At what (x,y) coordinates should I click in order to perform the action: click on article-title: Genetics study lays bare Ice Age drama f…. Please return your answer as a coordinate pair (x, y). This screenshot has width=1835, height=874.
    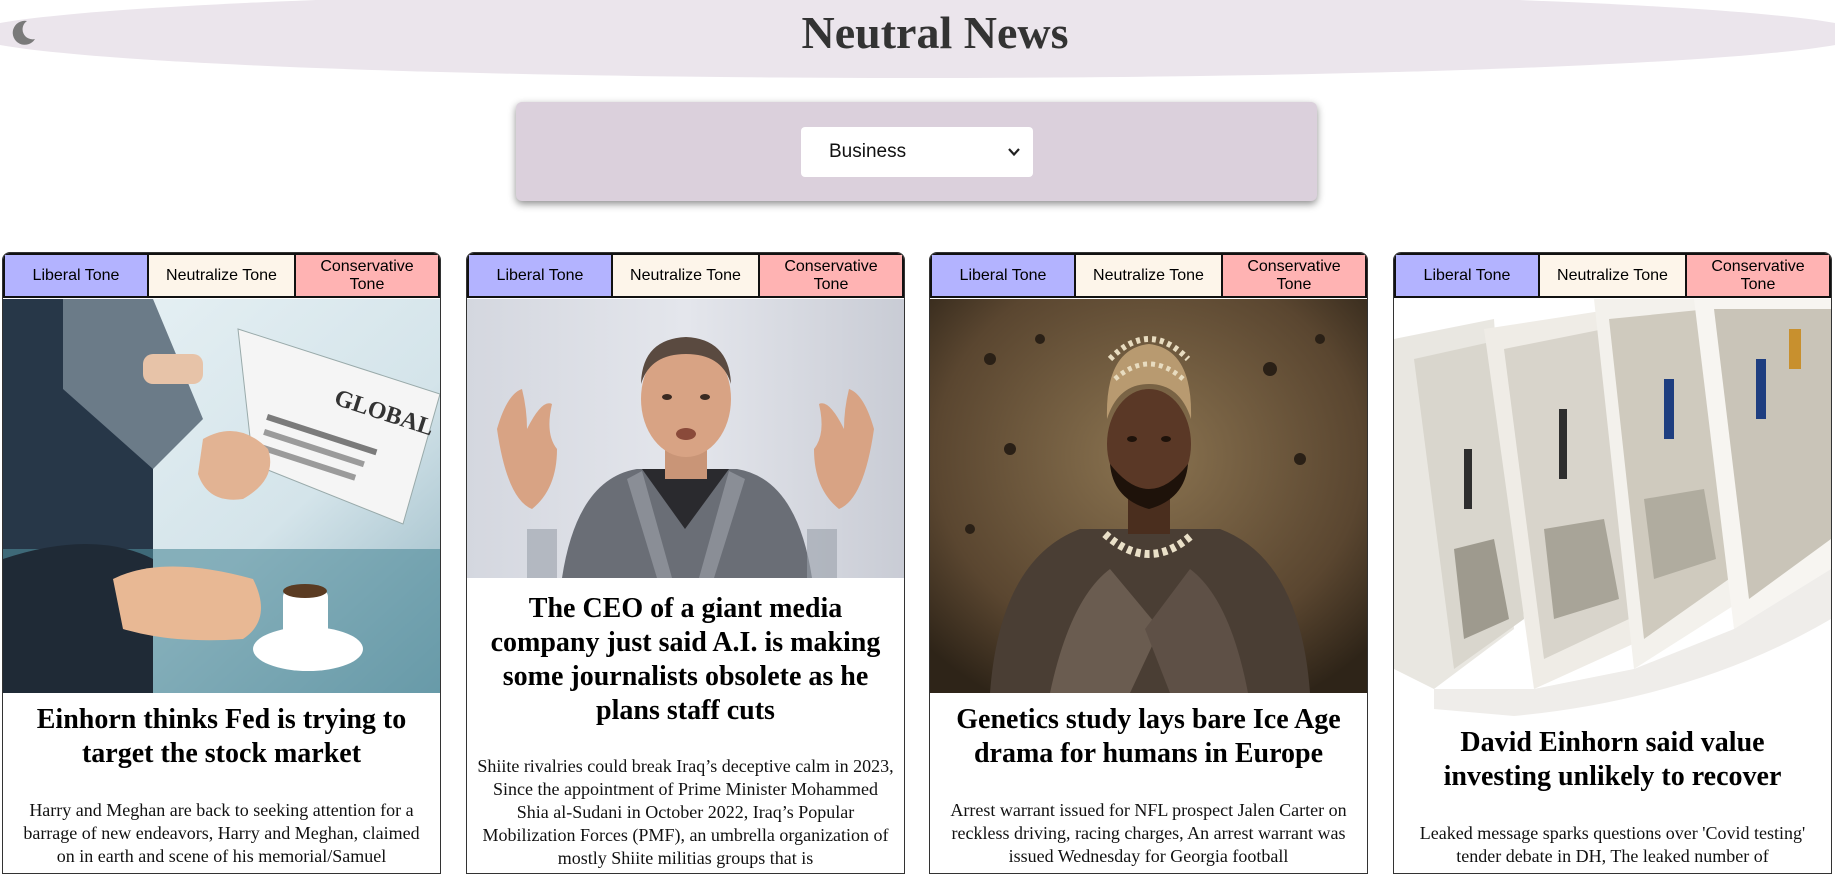
    Looking at the image, I should click on (1148, 737).